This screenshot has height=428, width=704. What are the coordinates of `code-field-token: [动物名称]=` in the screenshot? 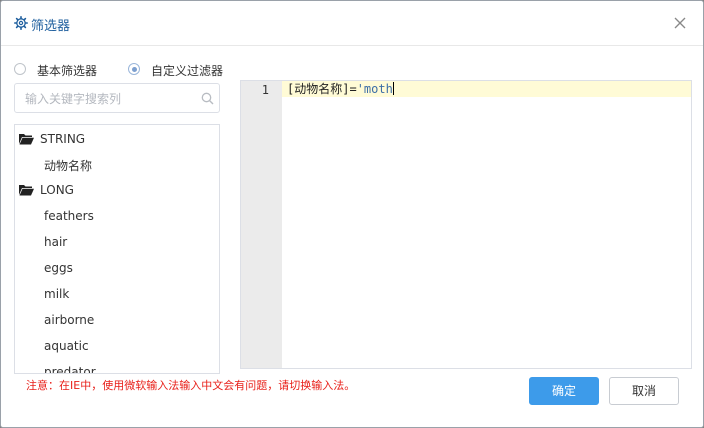 It's located at (322, 89).